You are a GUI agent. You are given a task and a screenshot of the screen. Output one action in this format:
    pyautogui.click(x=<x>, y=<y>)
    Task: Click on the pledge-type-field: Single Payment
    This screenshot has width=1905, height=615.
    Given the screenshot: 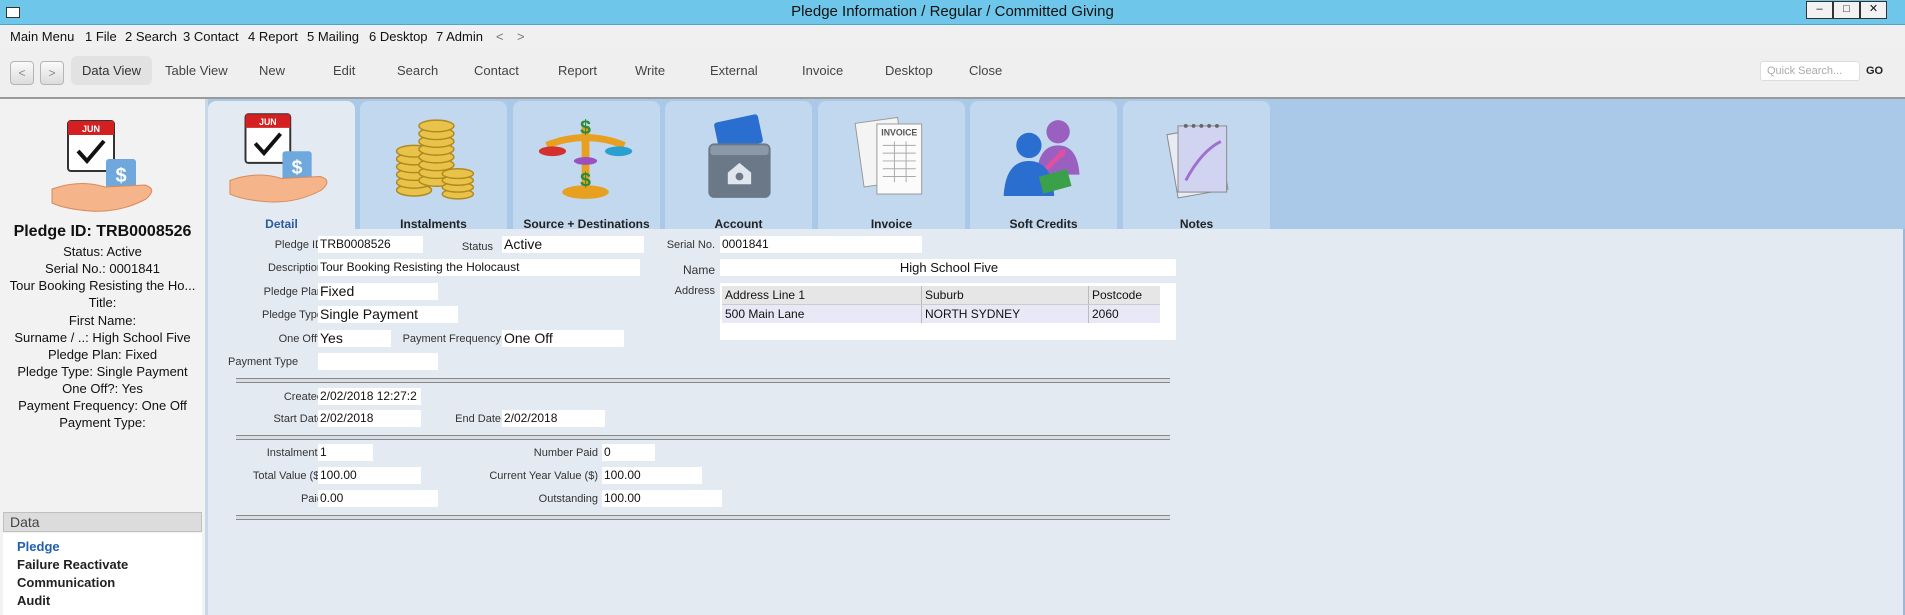 What is the action you would take?
    pyautogui.click(x=388, y=314)
    